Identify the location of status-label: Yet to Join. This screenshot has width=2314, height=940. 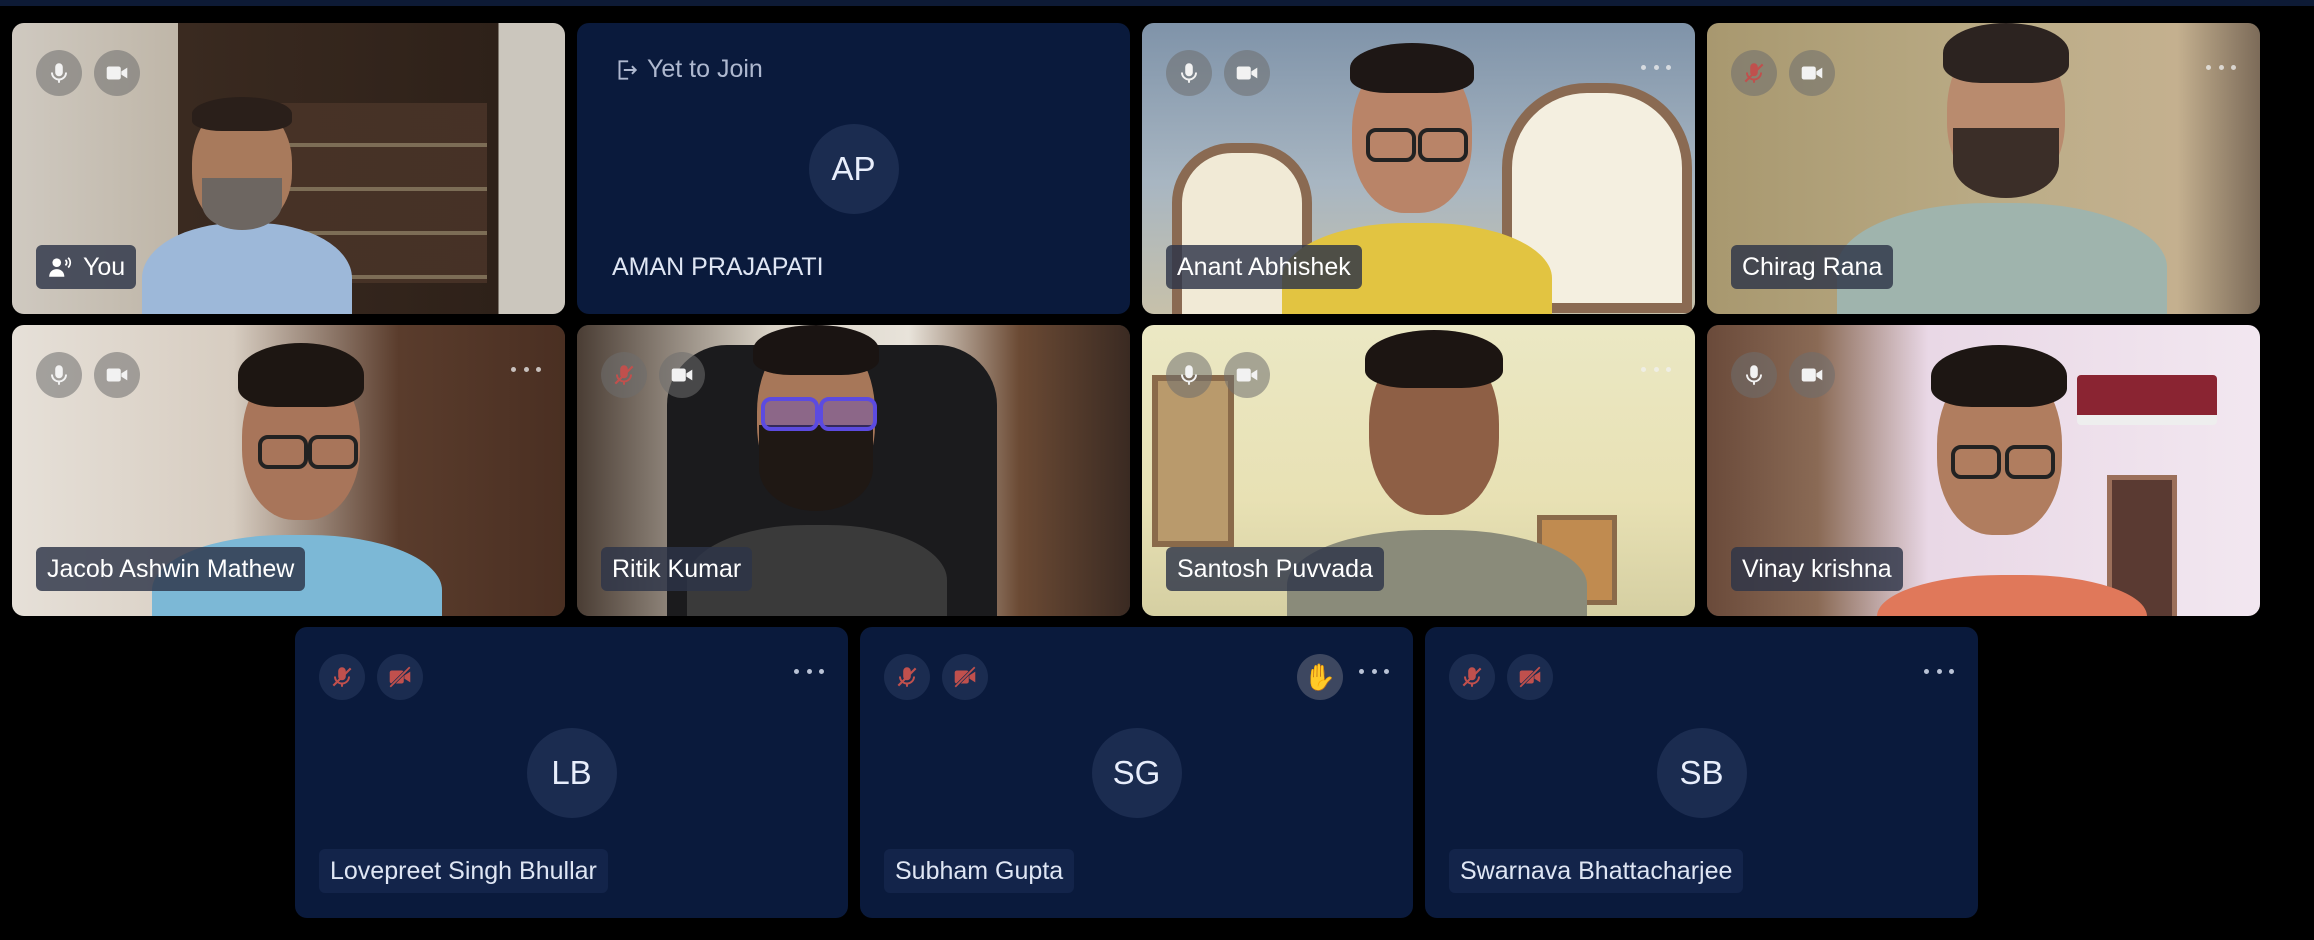
(705, 69).